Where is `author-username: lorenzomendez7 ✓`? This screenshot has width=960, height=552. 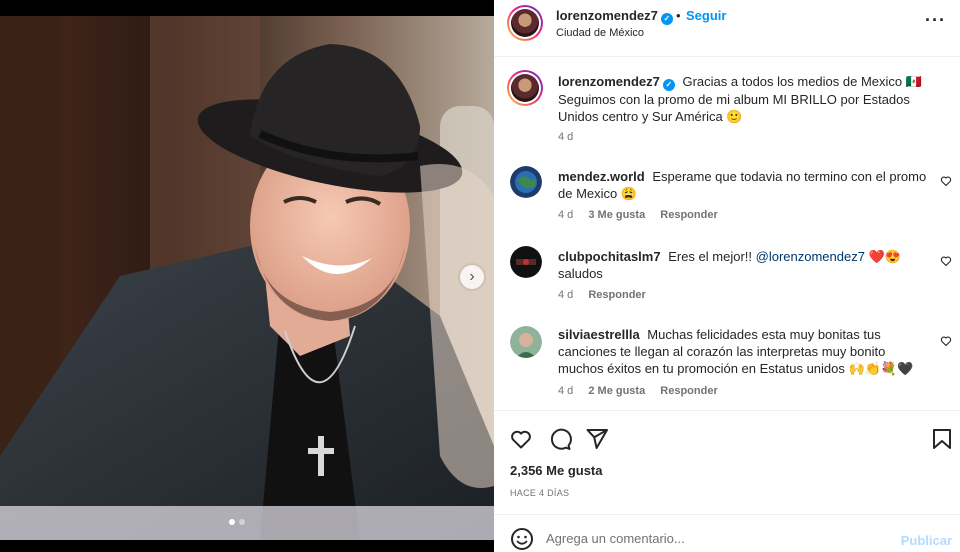 author-username: lorenzomendez7 ✓ is located at coordinates (614, 16).